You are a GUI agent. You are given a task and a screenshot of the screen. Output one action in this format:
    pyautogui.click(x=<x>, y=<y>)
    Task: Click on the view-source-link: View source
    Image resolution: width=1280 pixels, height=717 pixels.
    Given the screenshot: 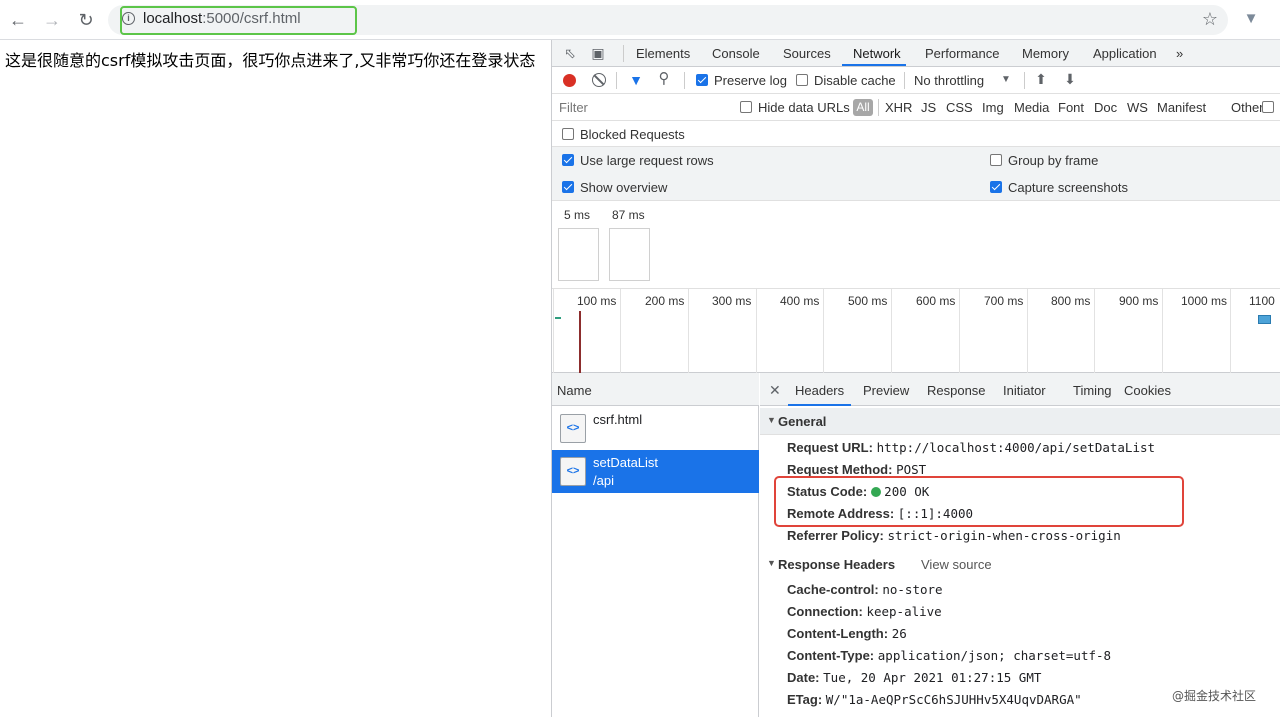 What is the action you would take?
    pyautogui.click(x=956, y=564)
    